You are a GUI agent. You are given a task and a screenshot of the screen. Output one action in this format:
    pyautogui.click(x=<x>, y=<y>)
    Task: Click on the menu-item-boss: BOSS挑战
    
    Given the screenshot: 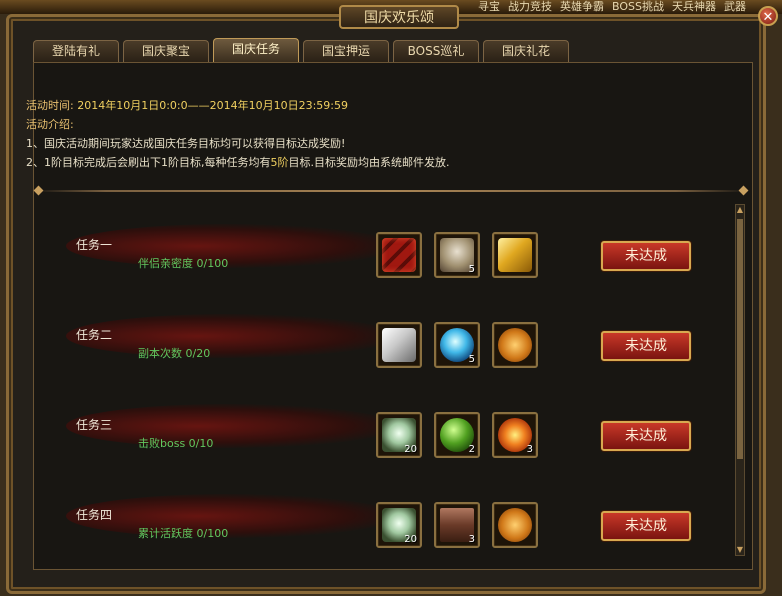 What is the action you would take?
    pyautogui.click(x=638, y=7)
    